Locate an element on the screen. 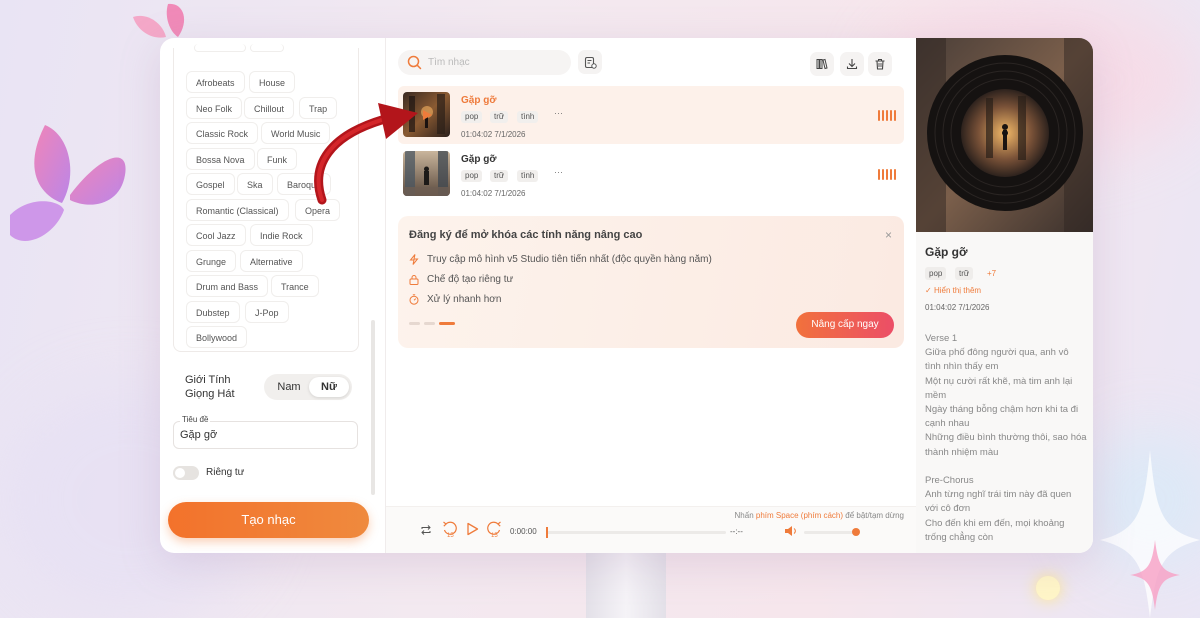 The image size is (1200, 618). library-toolbar-button is located at coordinates (822, 64).